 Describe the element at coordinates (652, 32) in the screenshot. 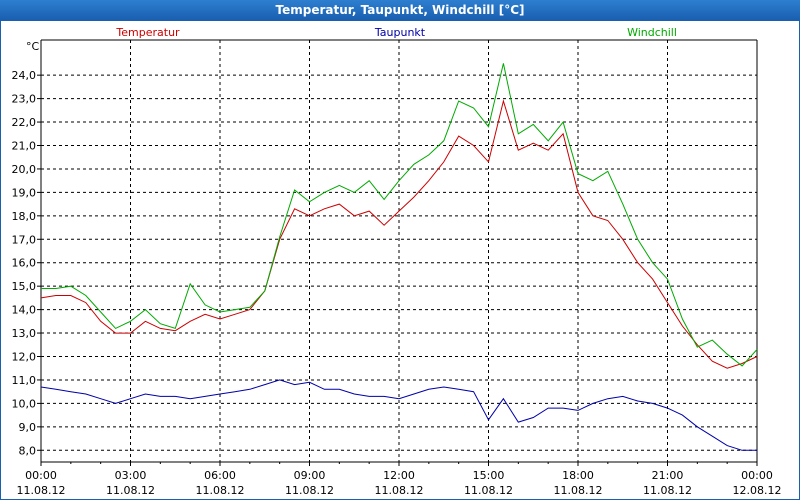

I see `legend-windchill: Windchill` at that location.